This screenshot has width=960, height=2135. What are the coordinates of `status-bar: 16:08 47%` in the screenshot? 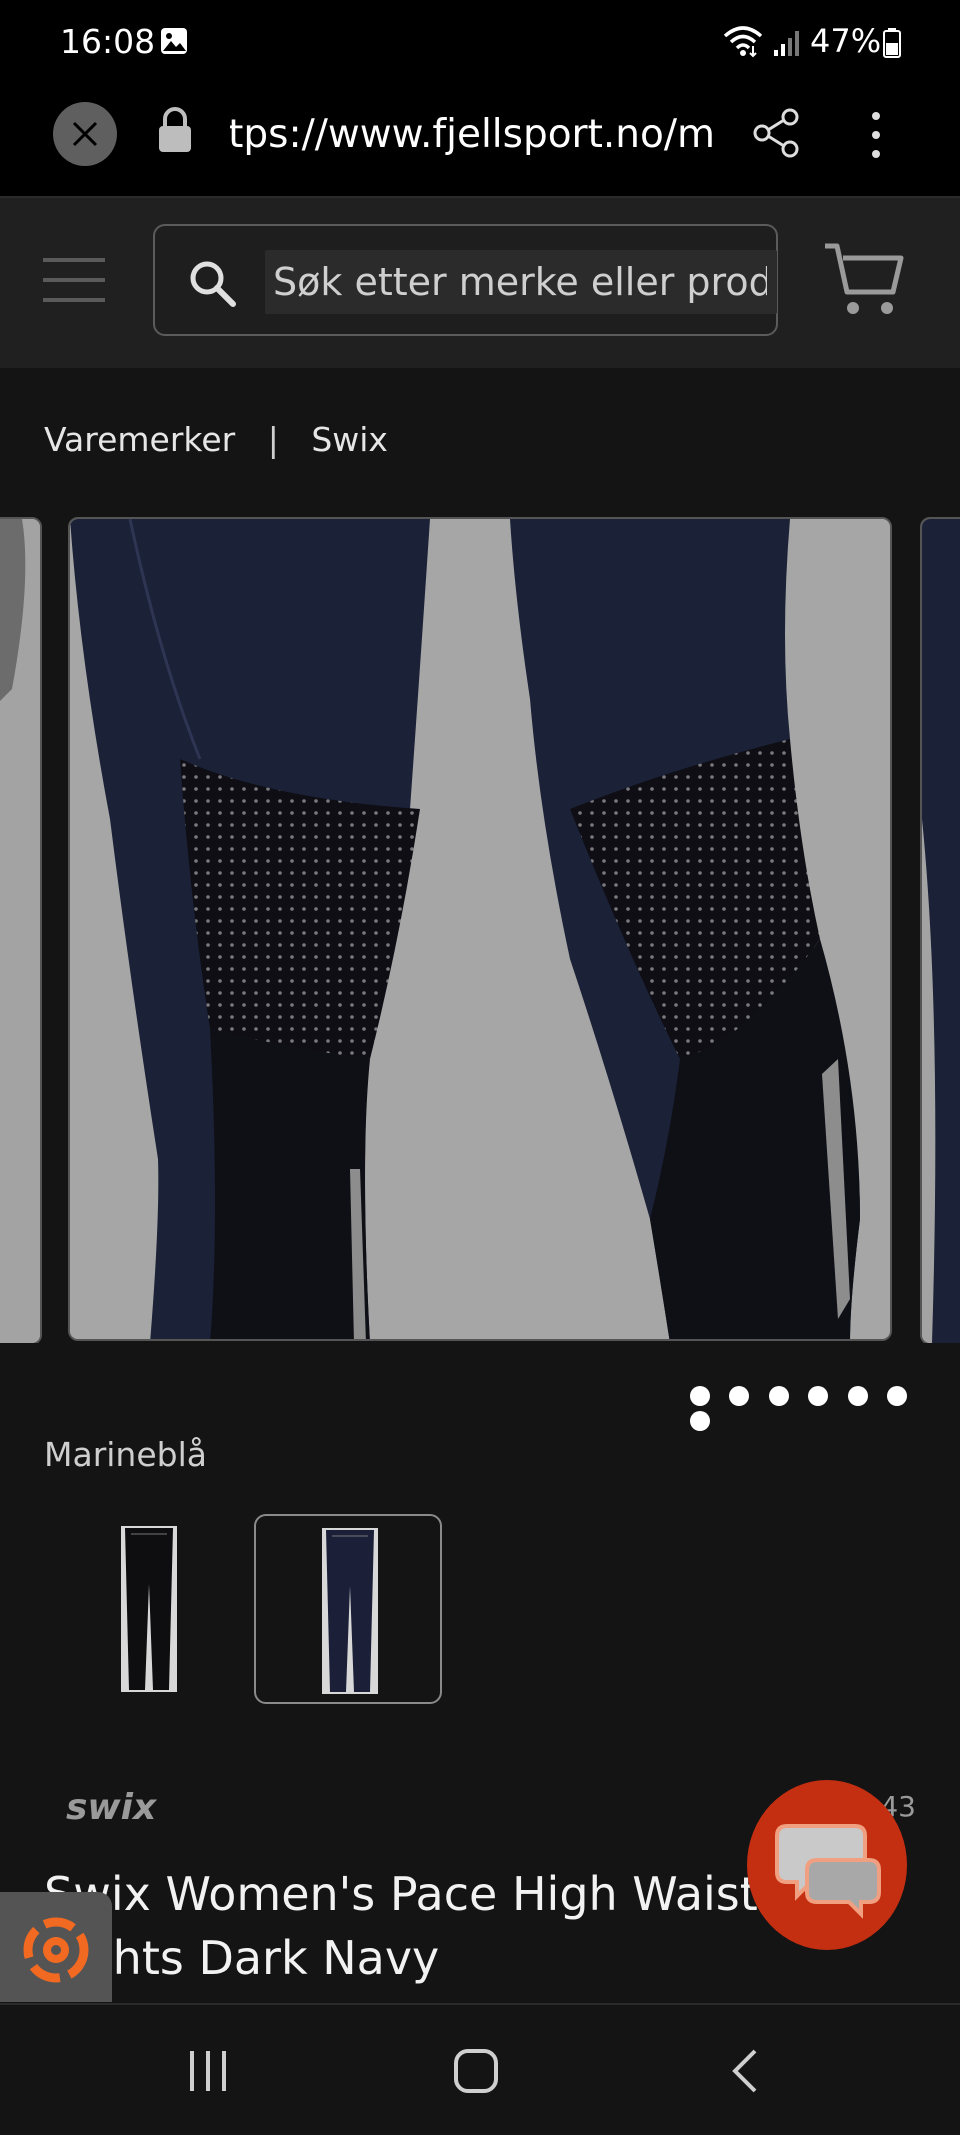 It's located at (480, 43).